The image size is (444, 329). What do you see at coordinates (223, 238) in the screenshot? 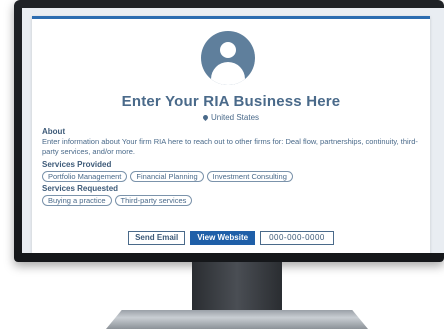
I see `view-website-button: View Website` at bounding box center [223, 238].